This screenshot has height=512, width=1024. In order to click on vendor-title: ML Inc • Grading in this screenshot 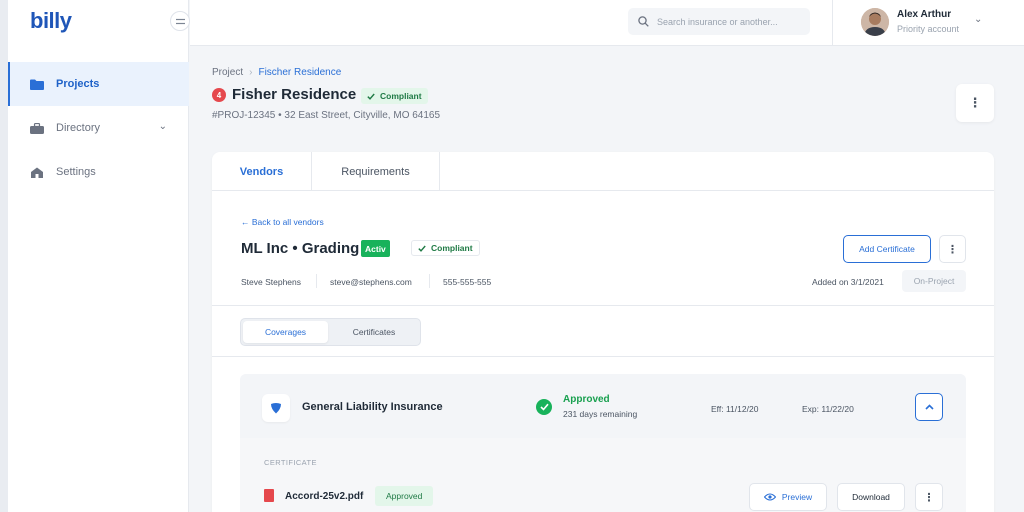, I will do `click(300, 248)`.